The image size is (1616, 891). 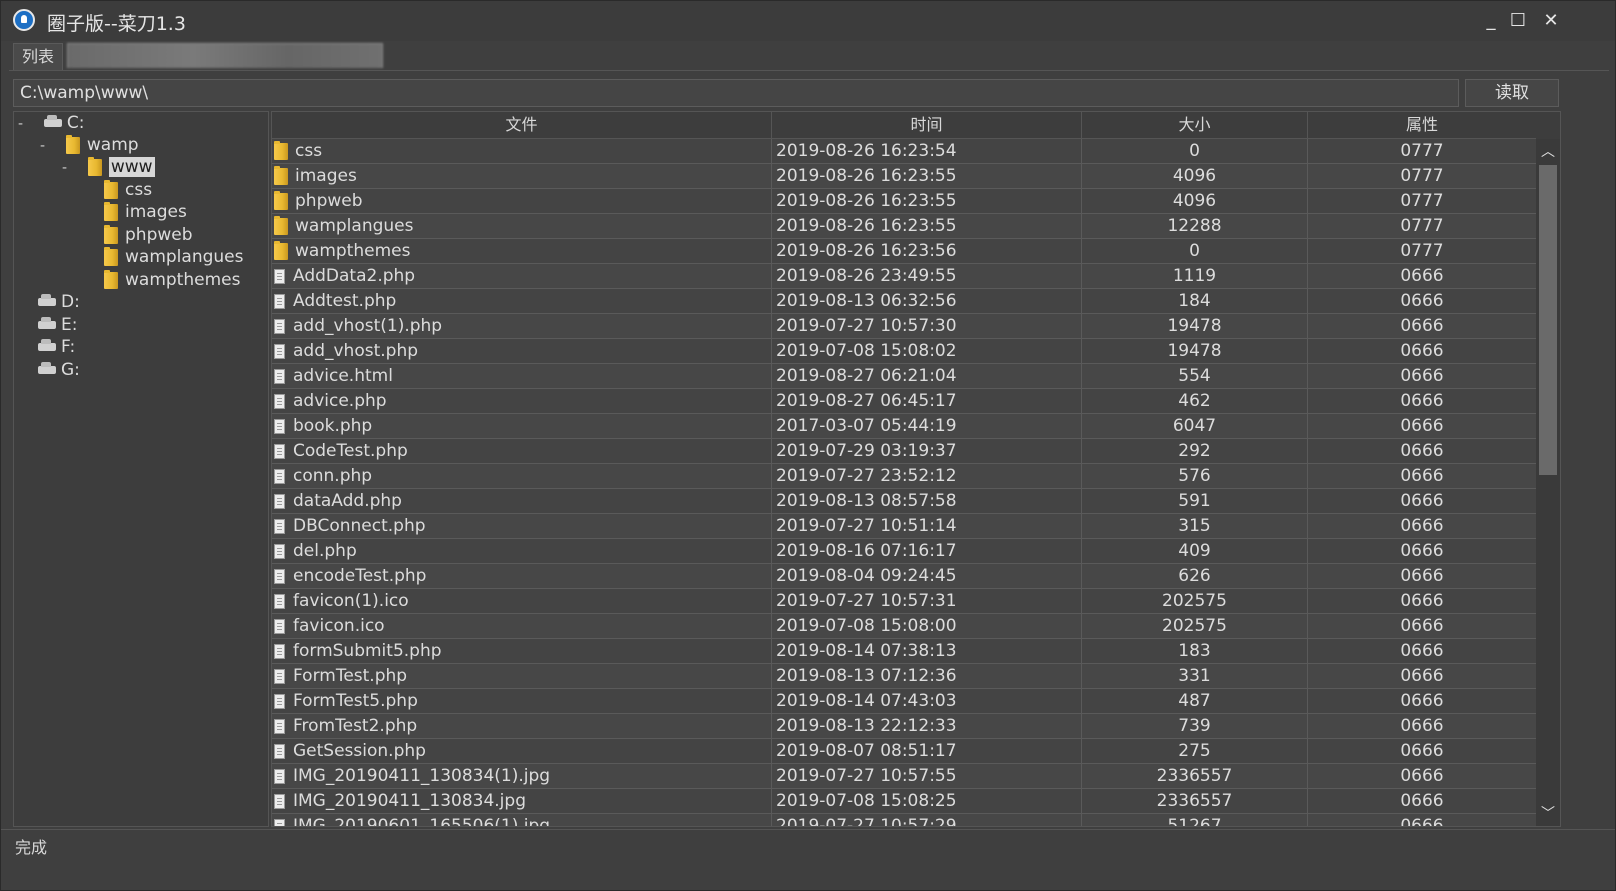 What do you see at coordinates (422, 821) in the screenshot?
I see `file-name: IMG_20190601_165506(1).jpg` at bounding box center [422, 821].